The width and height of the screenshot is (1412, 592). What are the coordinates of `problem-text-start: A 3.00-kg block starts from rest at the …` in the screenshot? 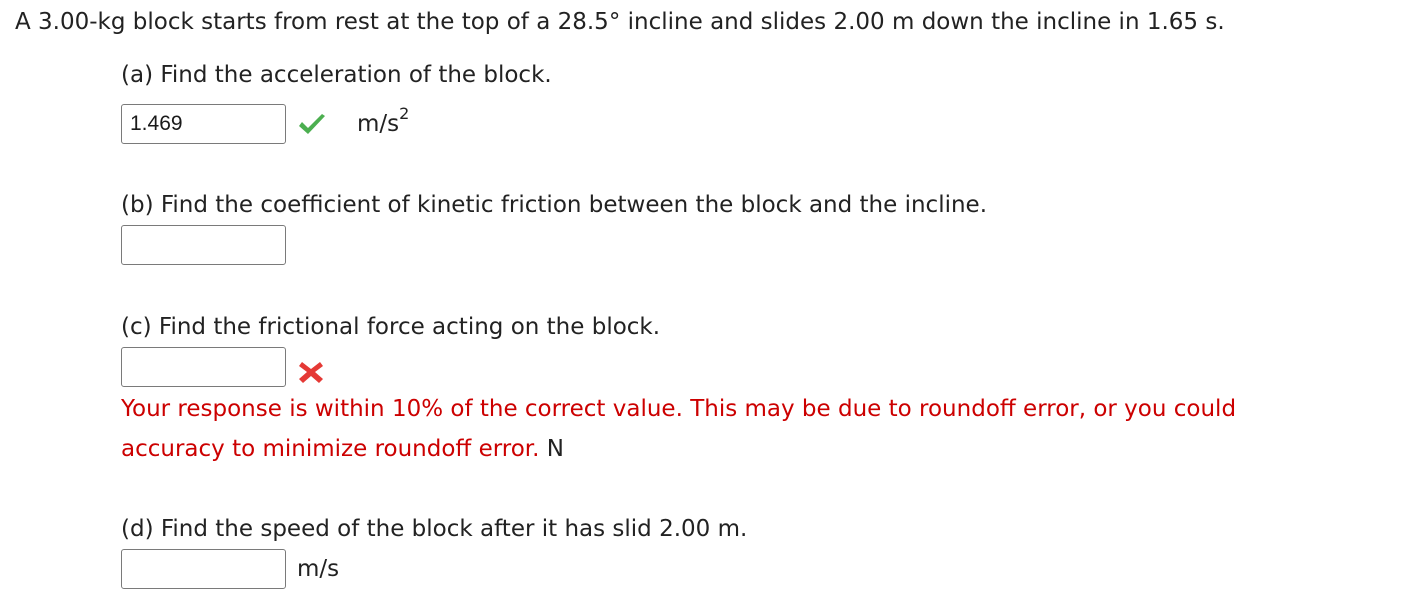 It's located at (286, 22).